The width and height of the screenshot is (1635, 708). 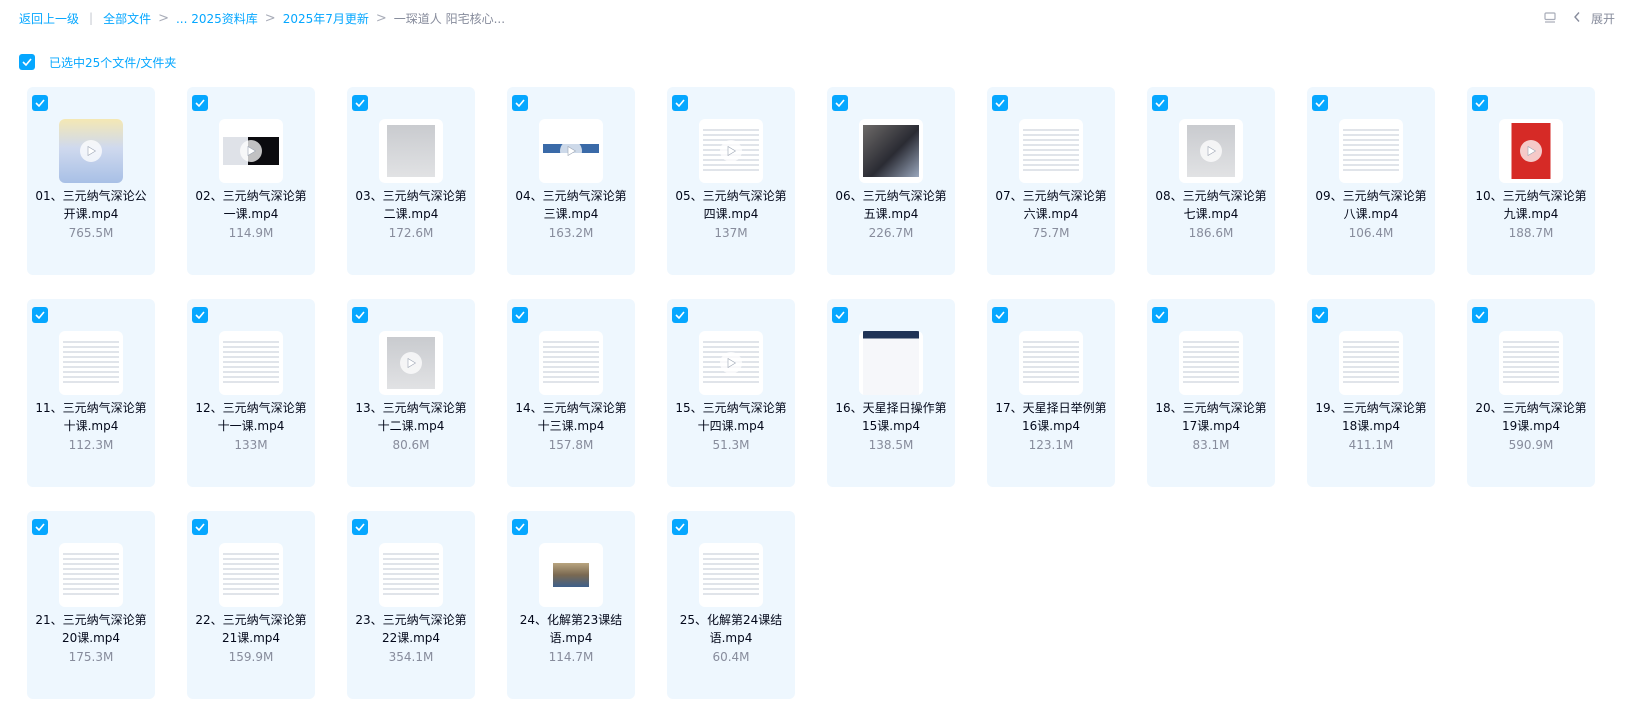 I want to click on back-link: 返回上一级, so click(x=49, y=18).